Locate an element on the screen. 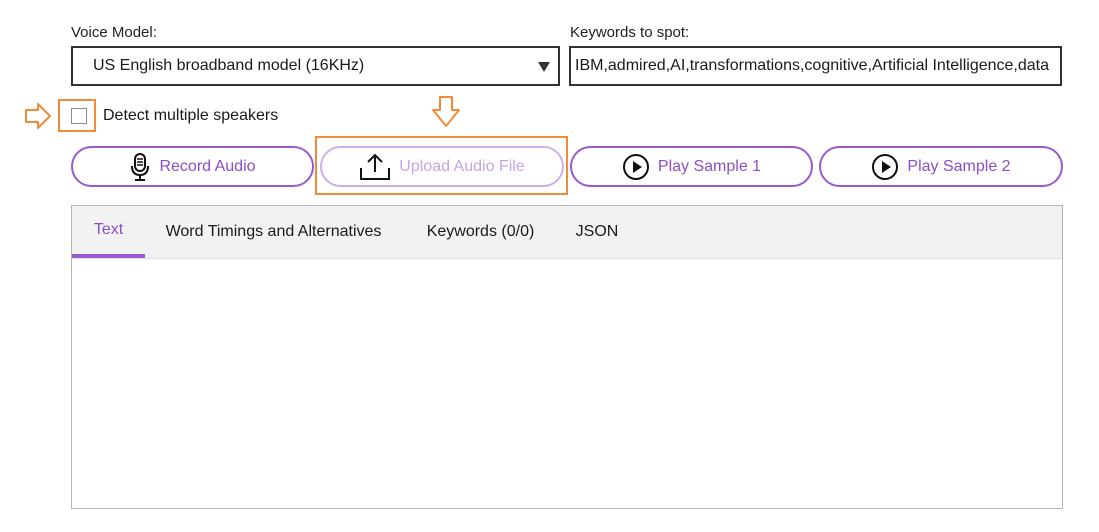 This screenshot has height=532, width=1099. voice-model-selected-value: US English broadband model (16KHz) is located at coordinates (229, 65).